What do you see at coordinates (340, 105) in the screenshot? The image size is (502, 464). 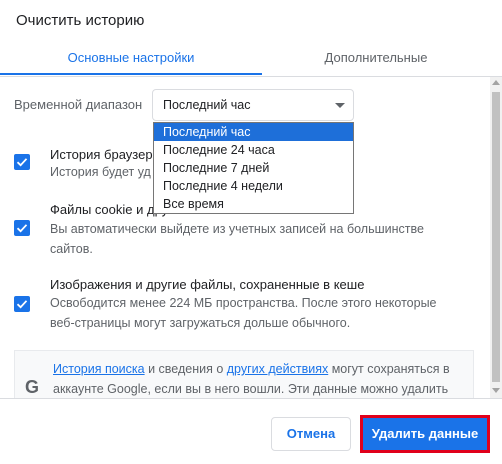 I see `chevron-down-icon` at bounding box center [340, 105].